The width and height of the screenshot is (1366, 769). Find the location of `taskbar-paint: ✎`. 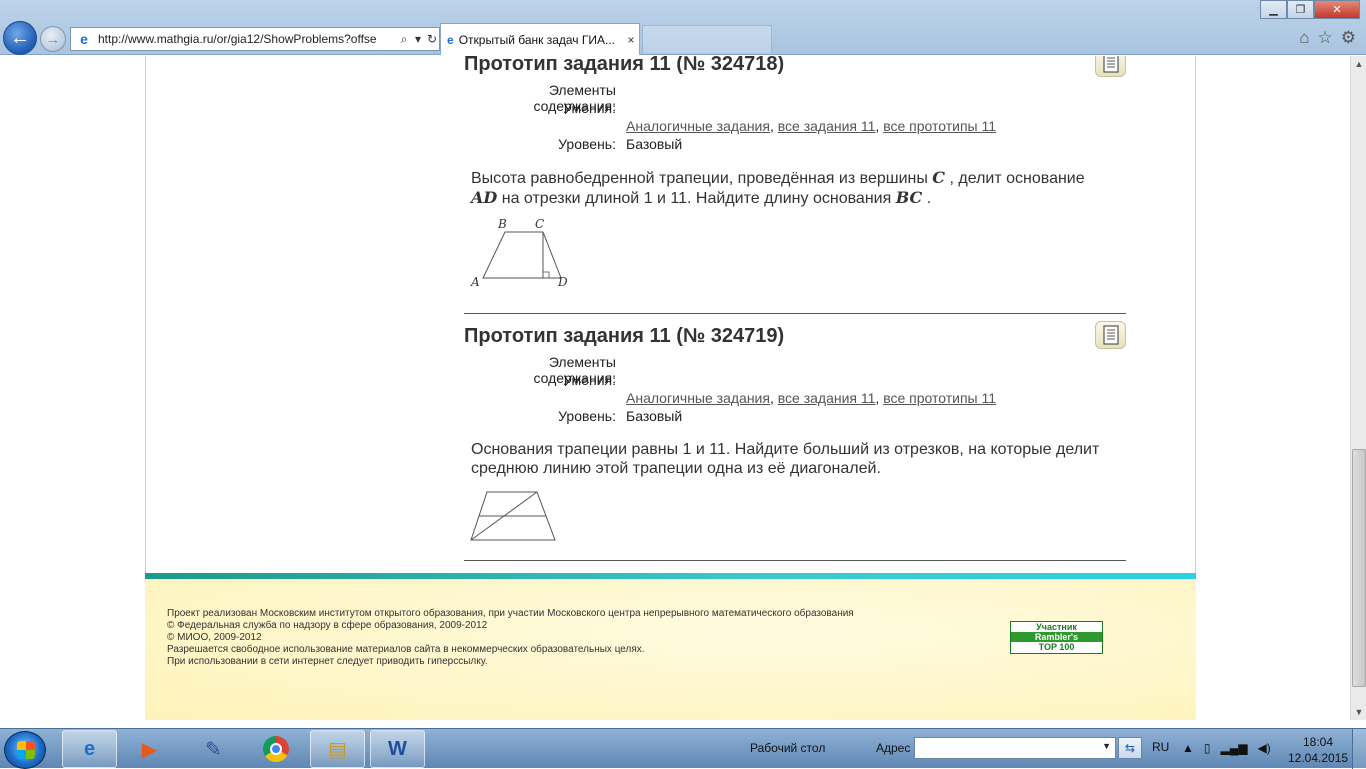

taskbar-paint: ✎ is located at coordinates (213, 749).